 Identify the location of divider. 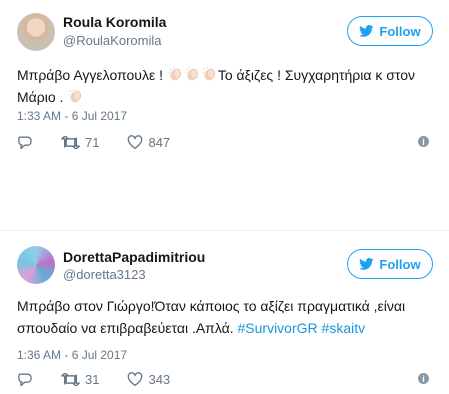
(224, 230).